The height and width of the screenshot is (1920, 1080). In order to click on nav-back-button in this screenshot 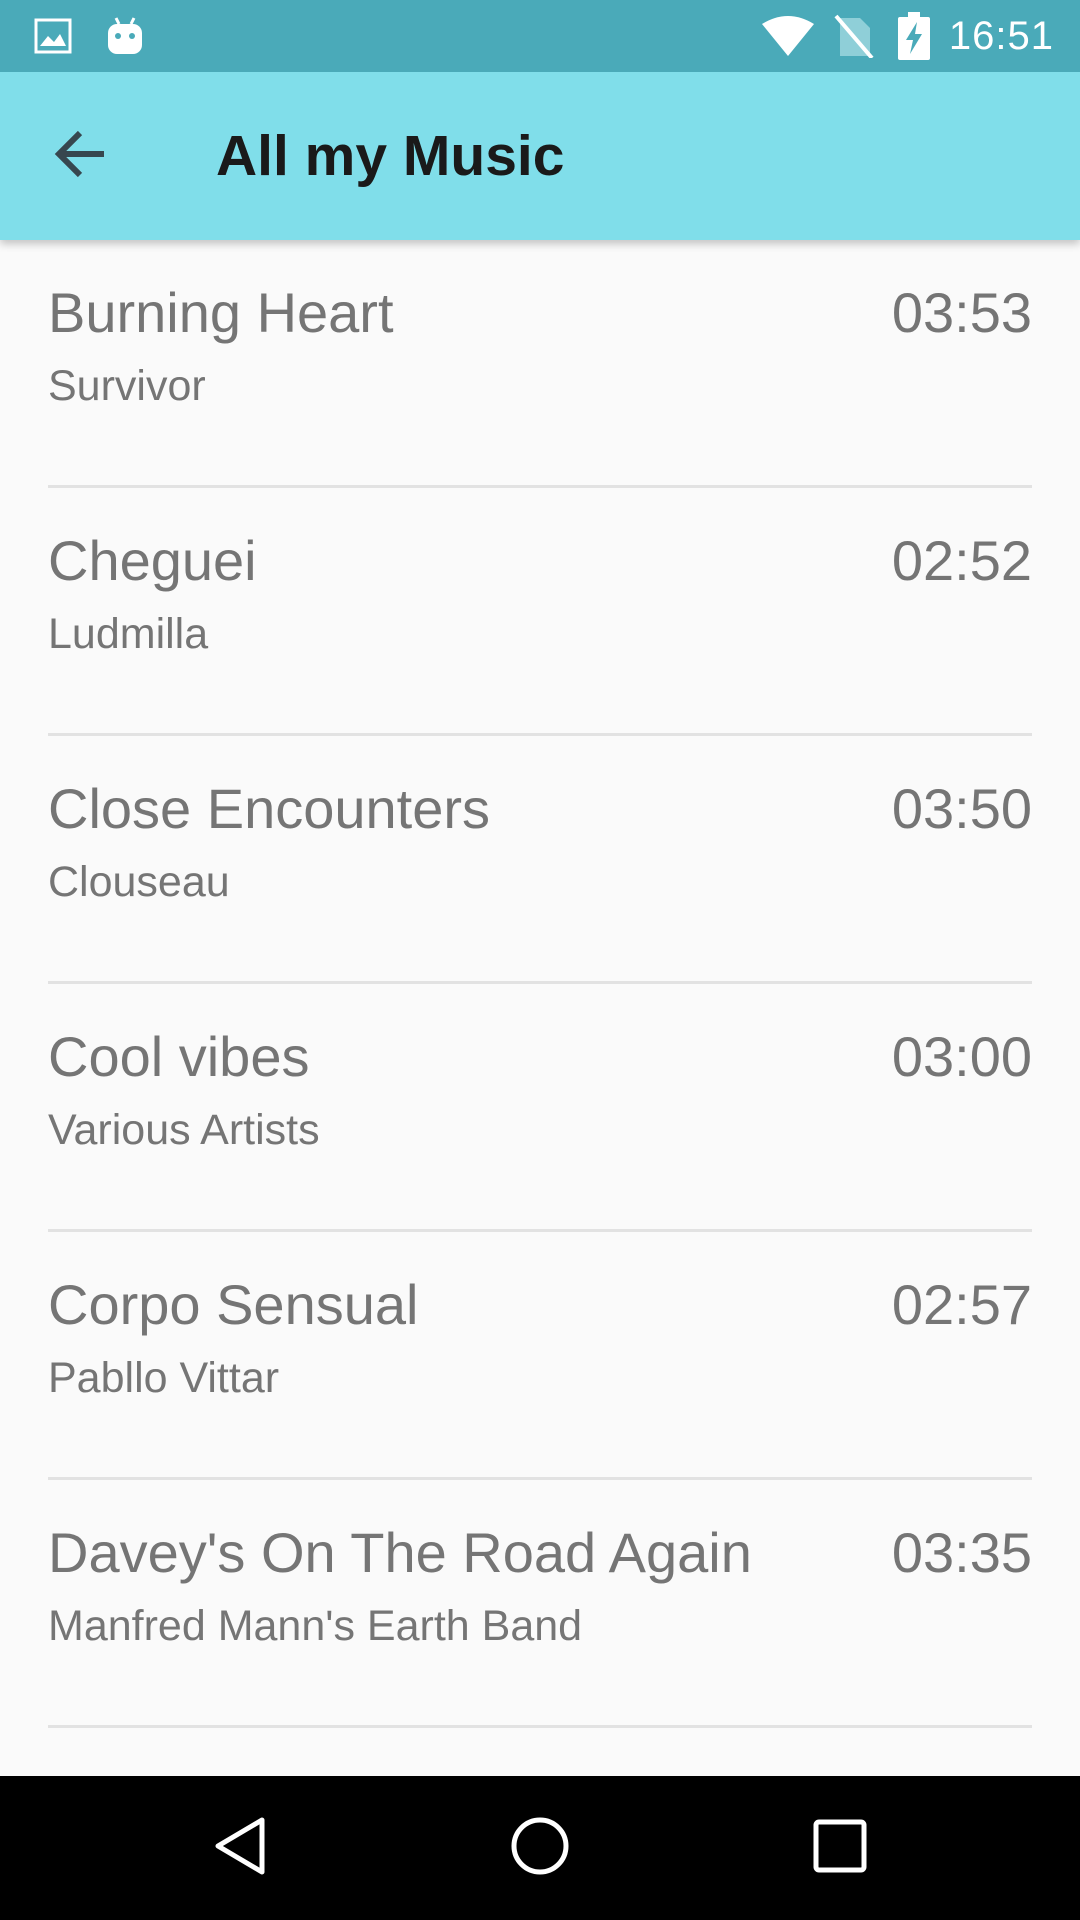, I will do `click(240, 1848)`.